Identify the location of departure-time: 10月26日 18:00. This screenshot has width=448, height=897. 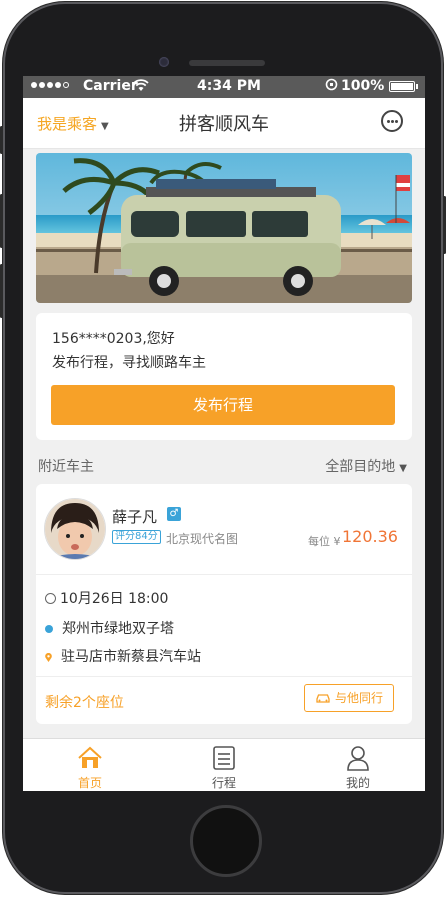
(106, 598).